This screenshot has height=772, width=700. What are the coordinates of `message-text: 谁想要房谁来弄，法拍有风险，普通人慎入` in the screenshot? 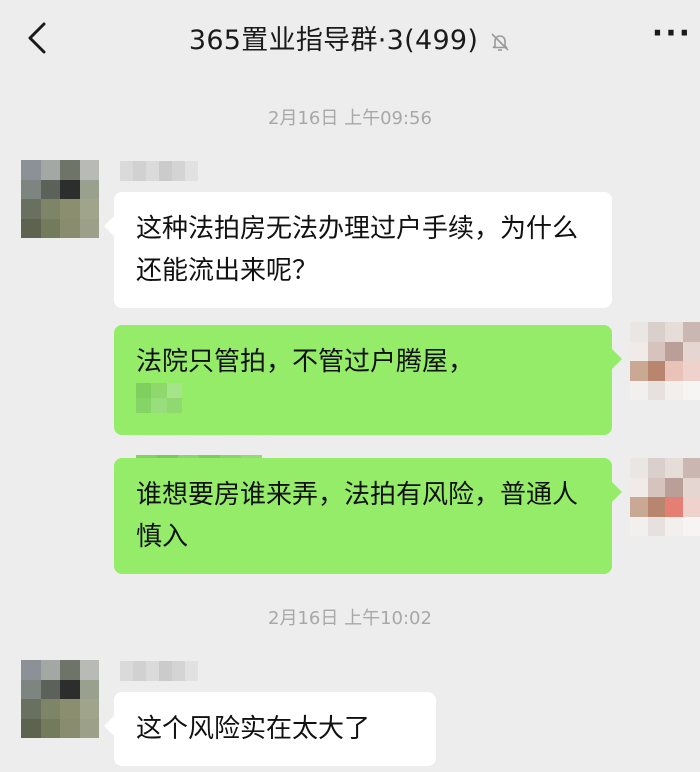 It's located at (357, 516).